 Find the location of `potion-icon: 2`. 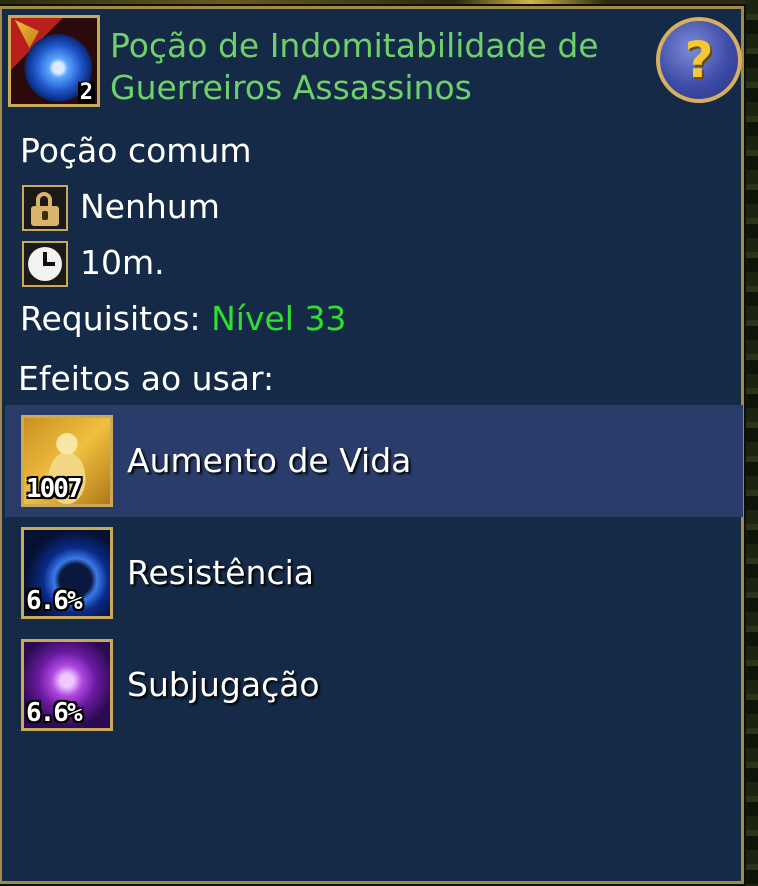

potion-icon: 2 is located at coordinates (54, 61).